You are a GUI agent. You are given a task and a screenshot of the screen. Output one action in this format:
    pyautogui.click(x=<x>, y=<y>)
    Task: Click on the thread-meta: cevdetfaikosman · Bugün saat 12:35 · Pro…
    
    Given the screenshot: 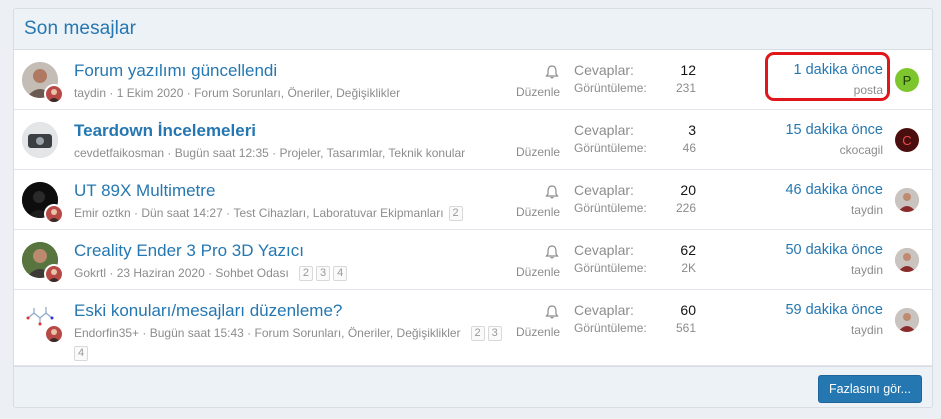 What is the action you would take?
    pyautogui.click(x=270, y=153)
    